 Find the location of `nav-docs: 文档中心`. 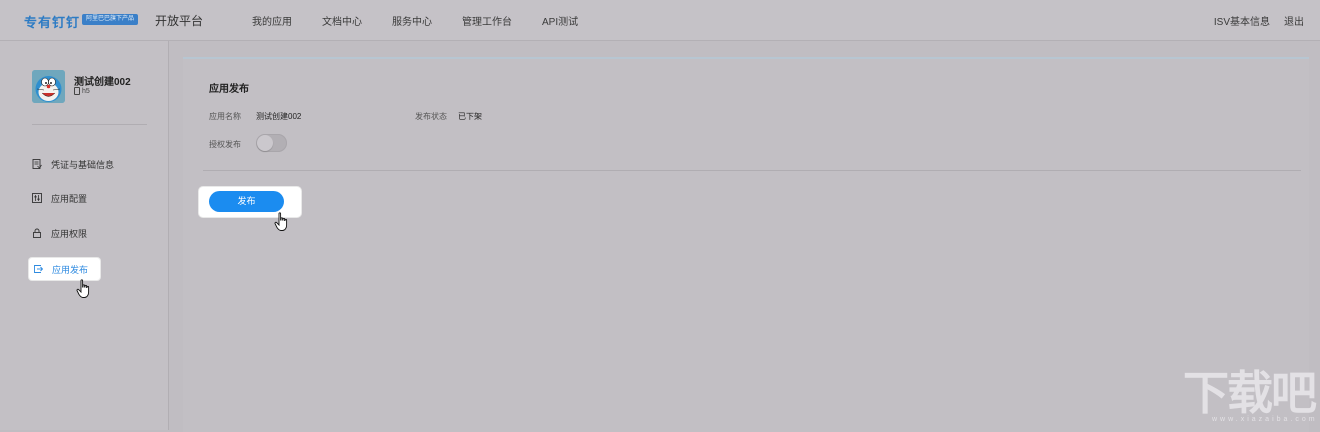

nav-docs: 文档中心 is located at coordinates (342, 20).